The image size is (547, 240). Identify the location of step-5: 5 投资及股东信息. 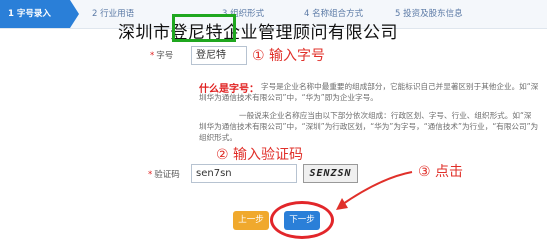
(429, 14).